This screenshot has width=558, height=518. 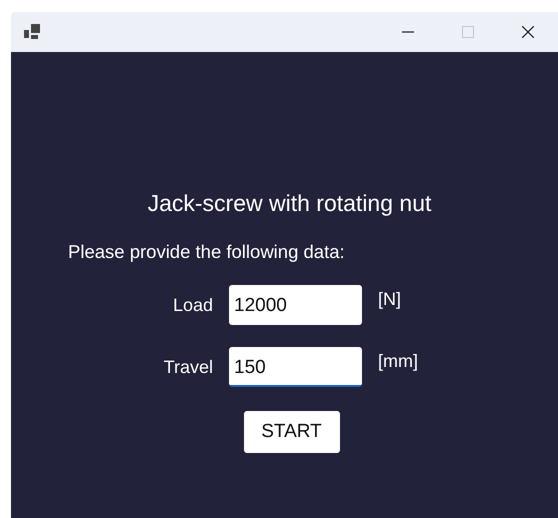 What do you see at coordinates (206, 252) in the screenshot?
I see `prompt-text: Please provide the following data:` at bounding box center [206, 252].